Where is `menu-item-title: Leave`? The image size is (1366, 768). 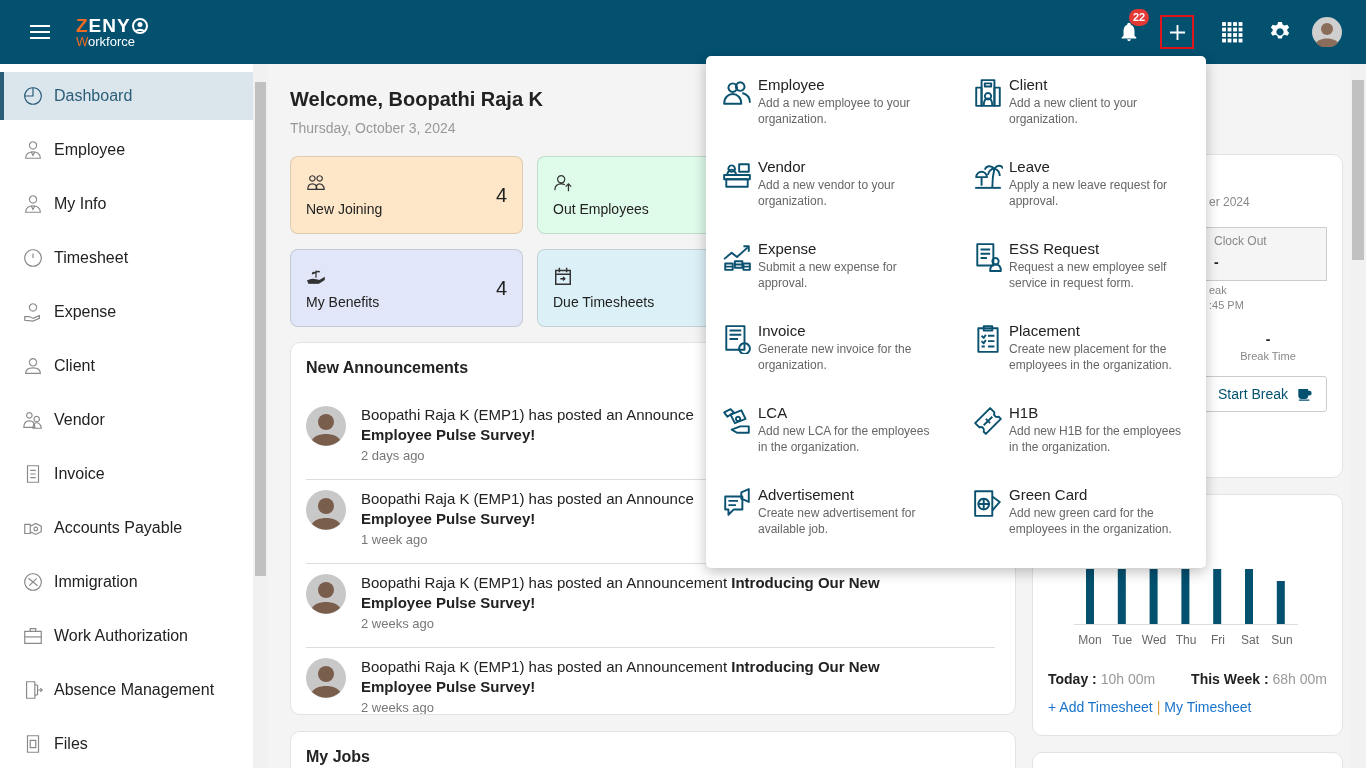
menu-item-title: Leave is located at coordinates (1030, 166).